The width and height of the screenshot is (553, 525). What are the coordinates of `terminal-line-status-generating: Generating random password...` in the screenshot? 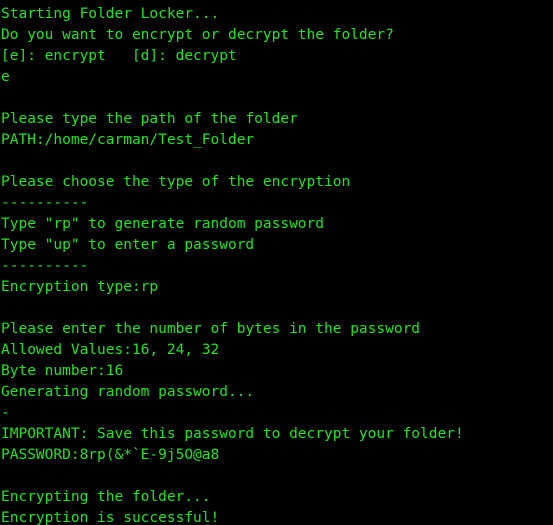 It's located at (128, 392).